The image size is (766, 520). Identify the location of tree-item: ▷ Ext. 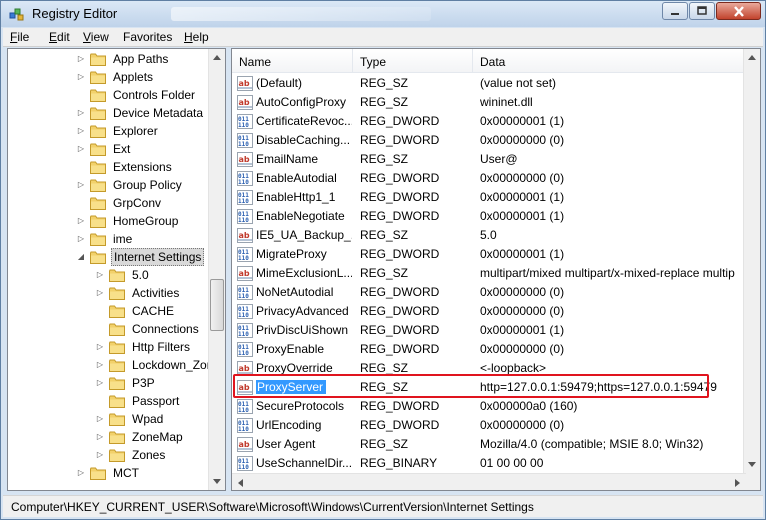
(104, 149).